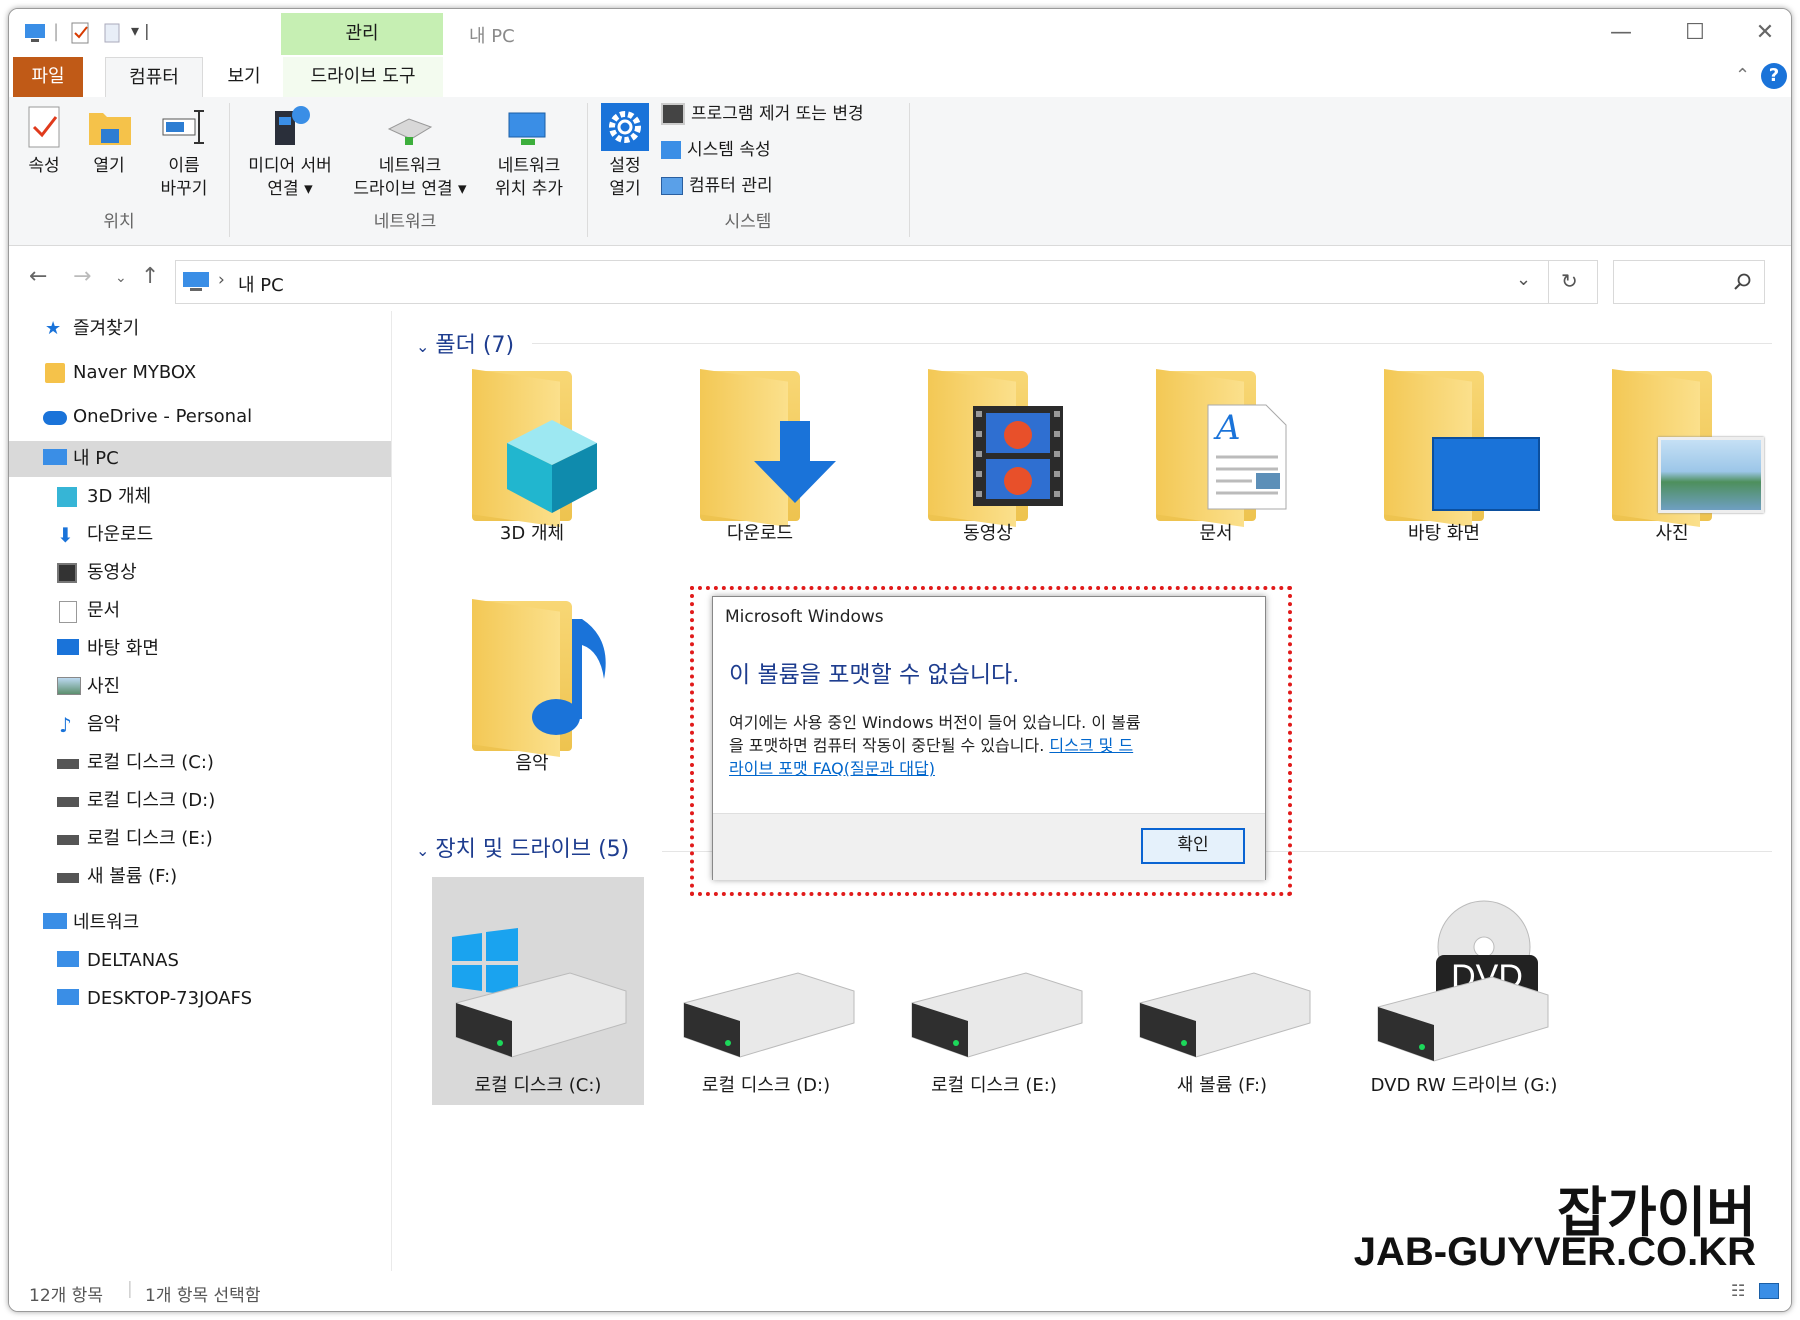 This screenshot has width=1800, height=1320. Describe the element at coordinates (38, 276) in the screenshot. I see `back-arrow-icon: ←` at that location.